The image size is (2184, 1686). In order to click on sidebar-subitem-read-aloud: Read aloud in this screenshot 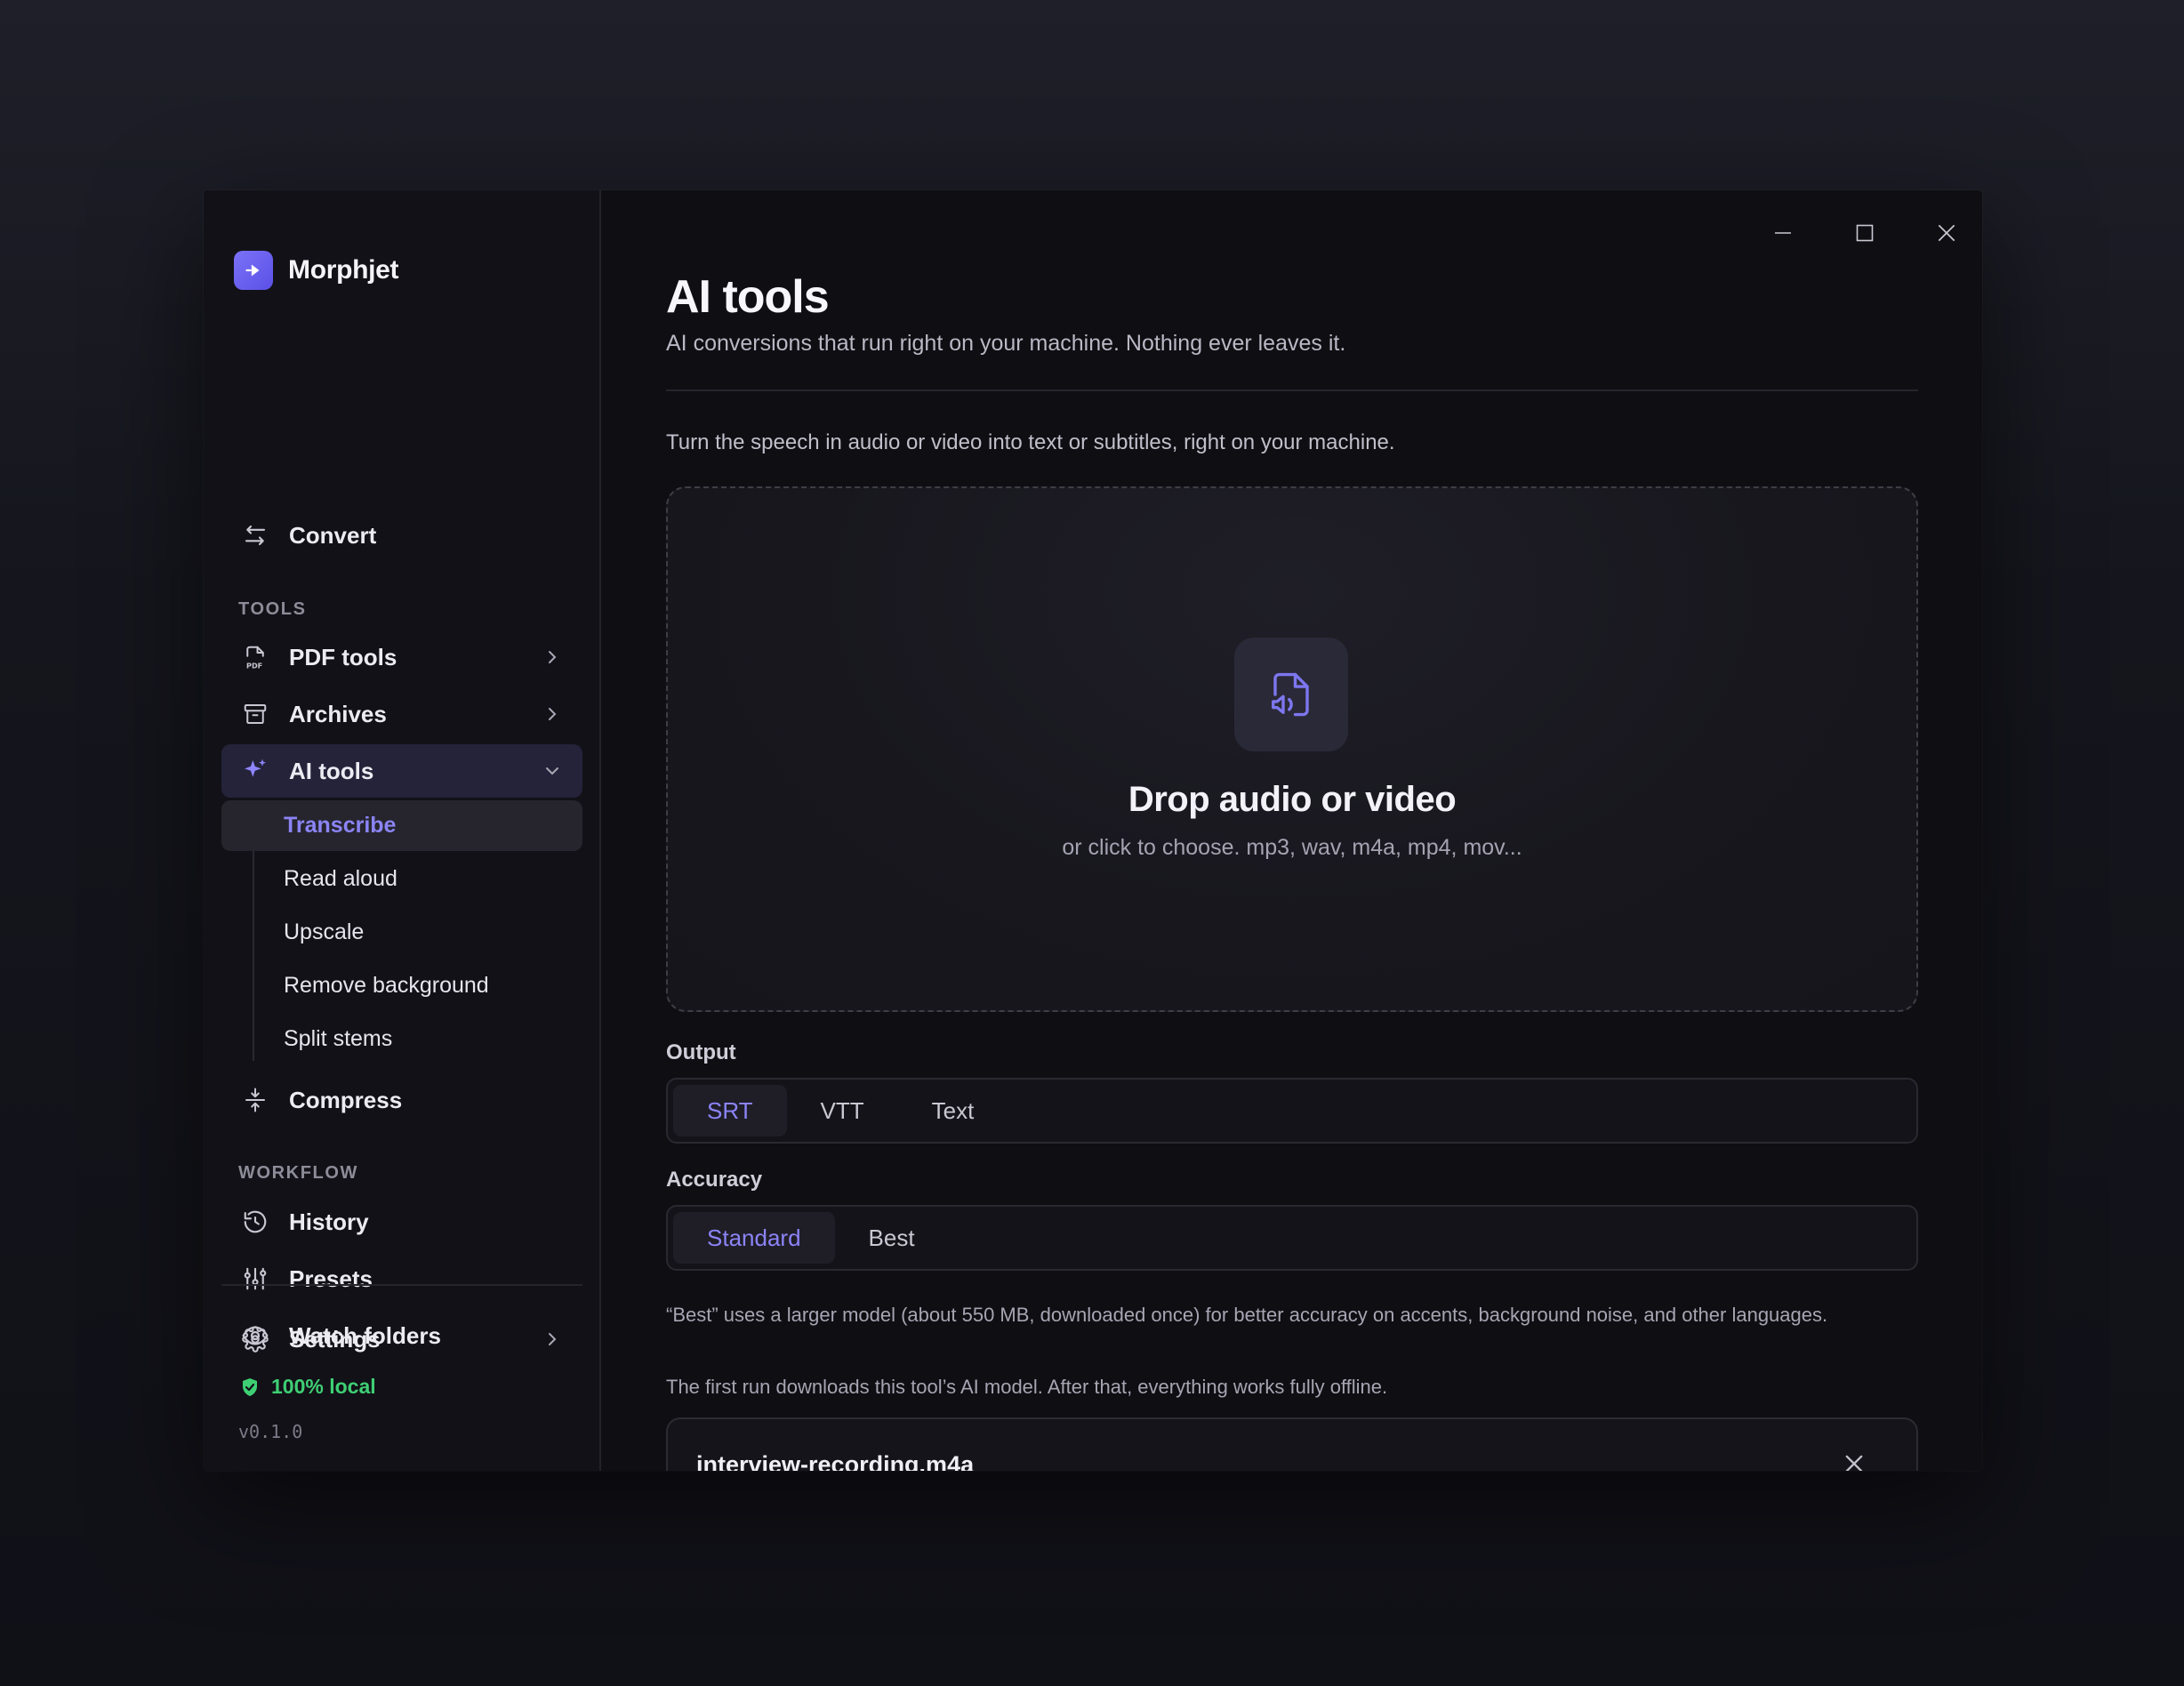, I will do `click(417, 879)`.